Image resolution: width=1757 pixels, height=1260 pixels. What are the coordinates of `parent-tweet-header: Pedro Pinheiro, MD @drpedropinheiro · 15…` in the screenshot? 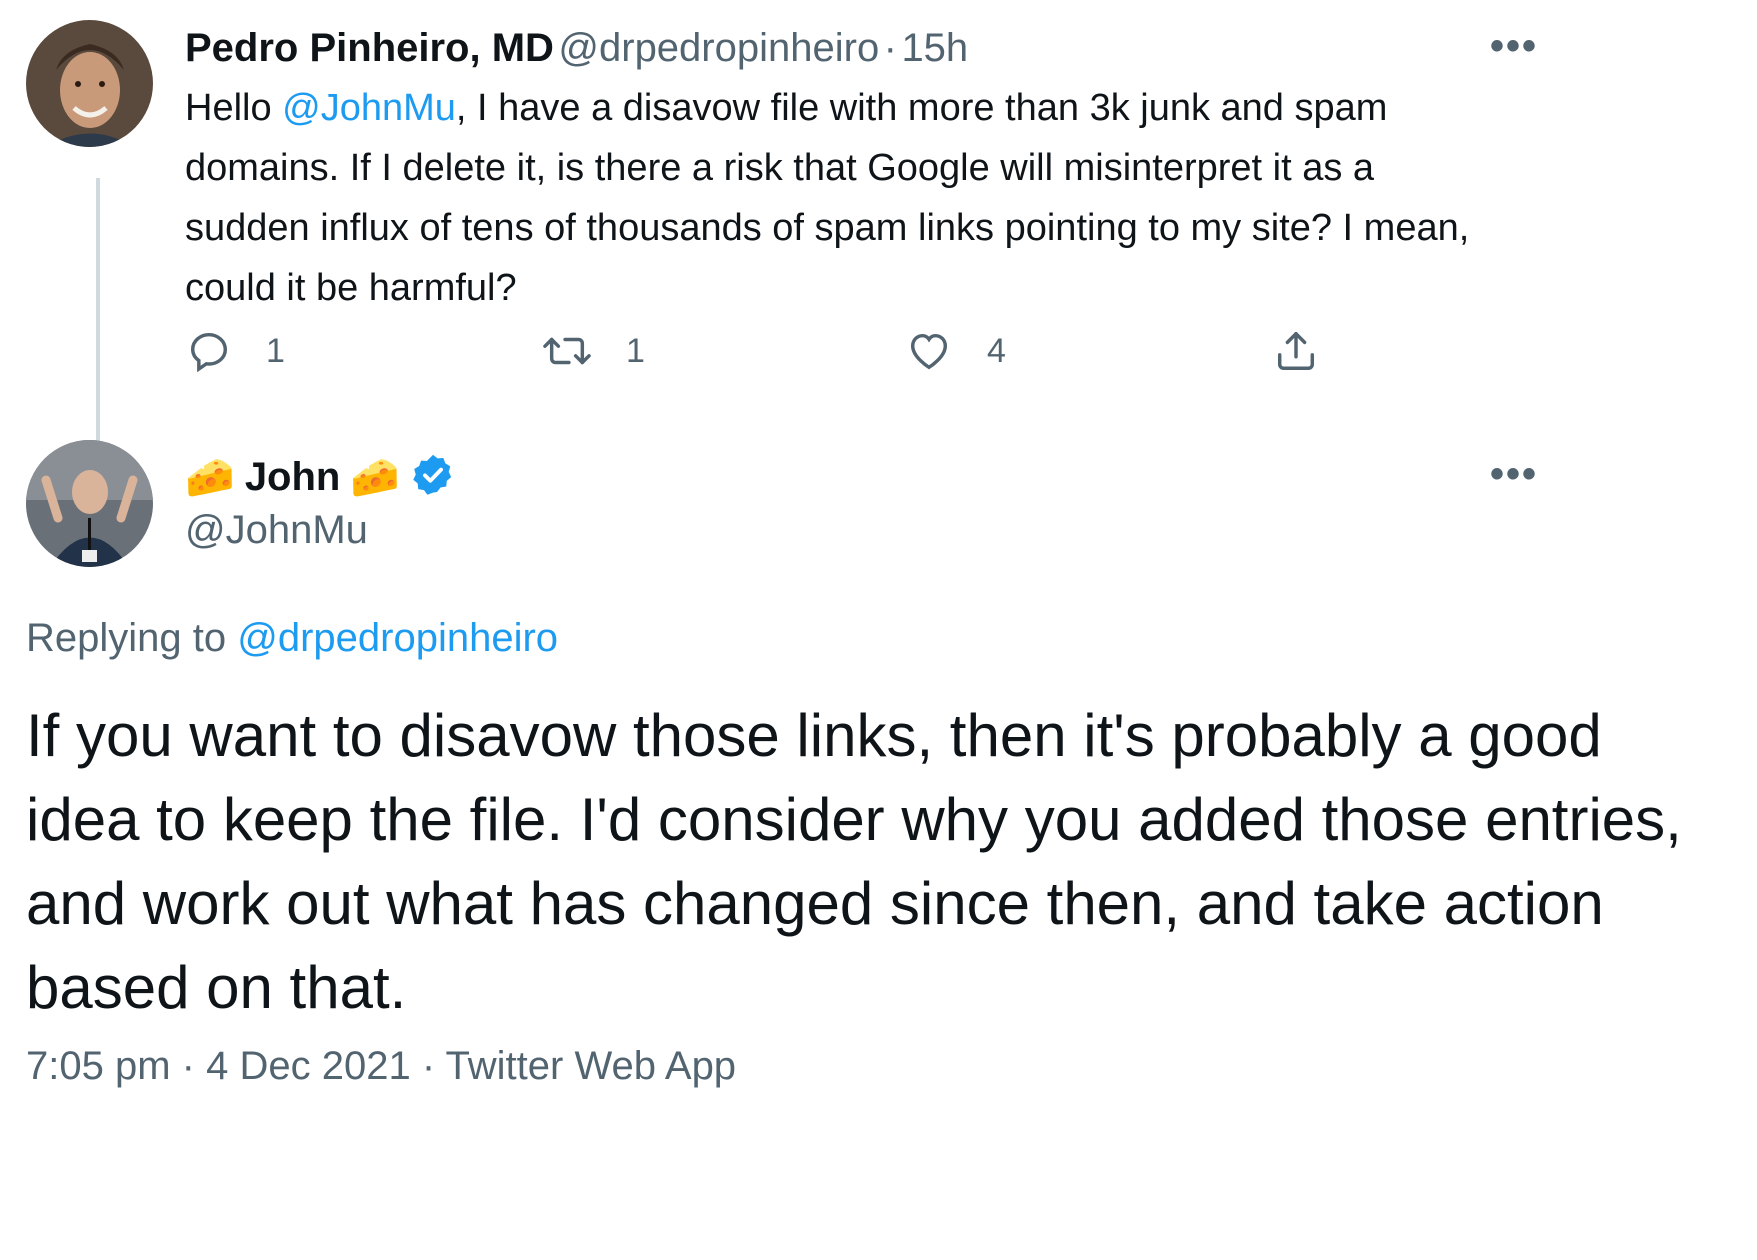 It's located at (576, 48).